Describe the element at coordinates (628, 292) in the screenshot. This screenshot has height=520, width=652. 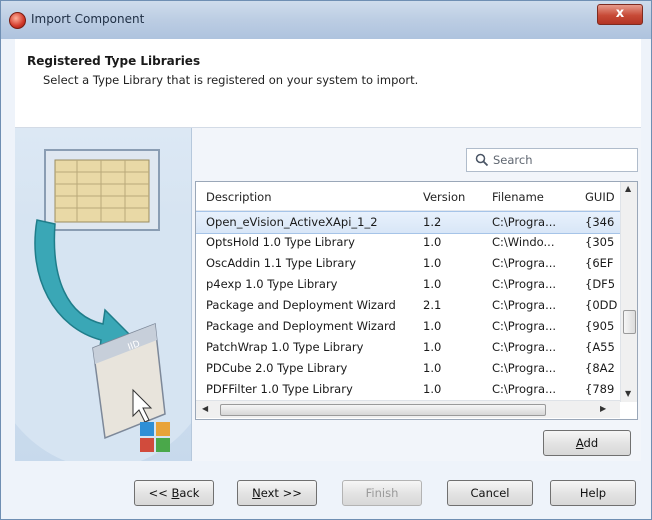
I see `vertical-scrollbar: ▲ ▼` at that location.